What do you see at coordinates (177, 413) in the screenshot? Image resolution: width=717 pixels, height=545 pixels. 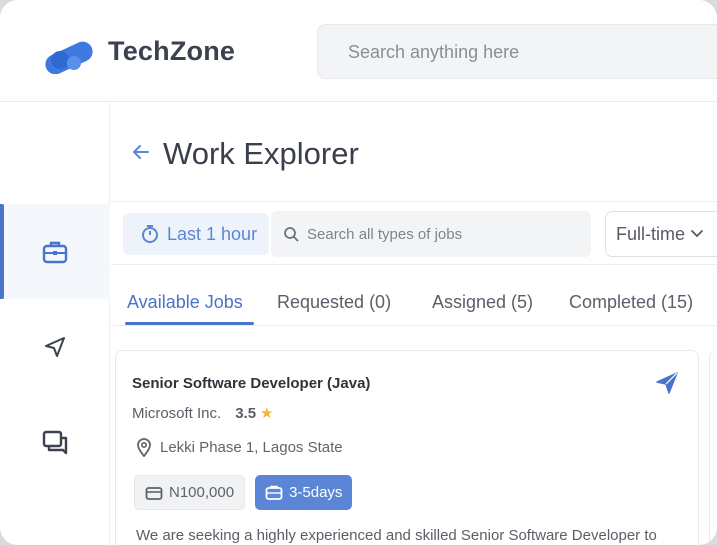 I see `company-name: Microsoft Inc.` at bounding box center [177, 413].